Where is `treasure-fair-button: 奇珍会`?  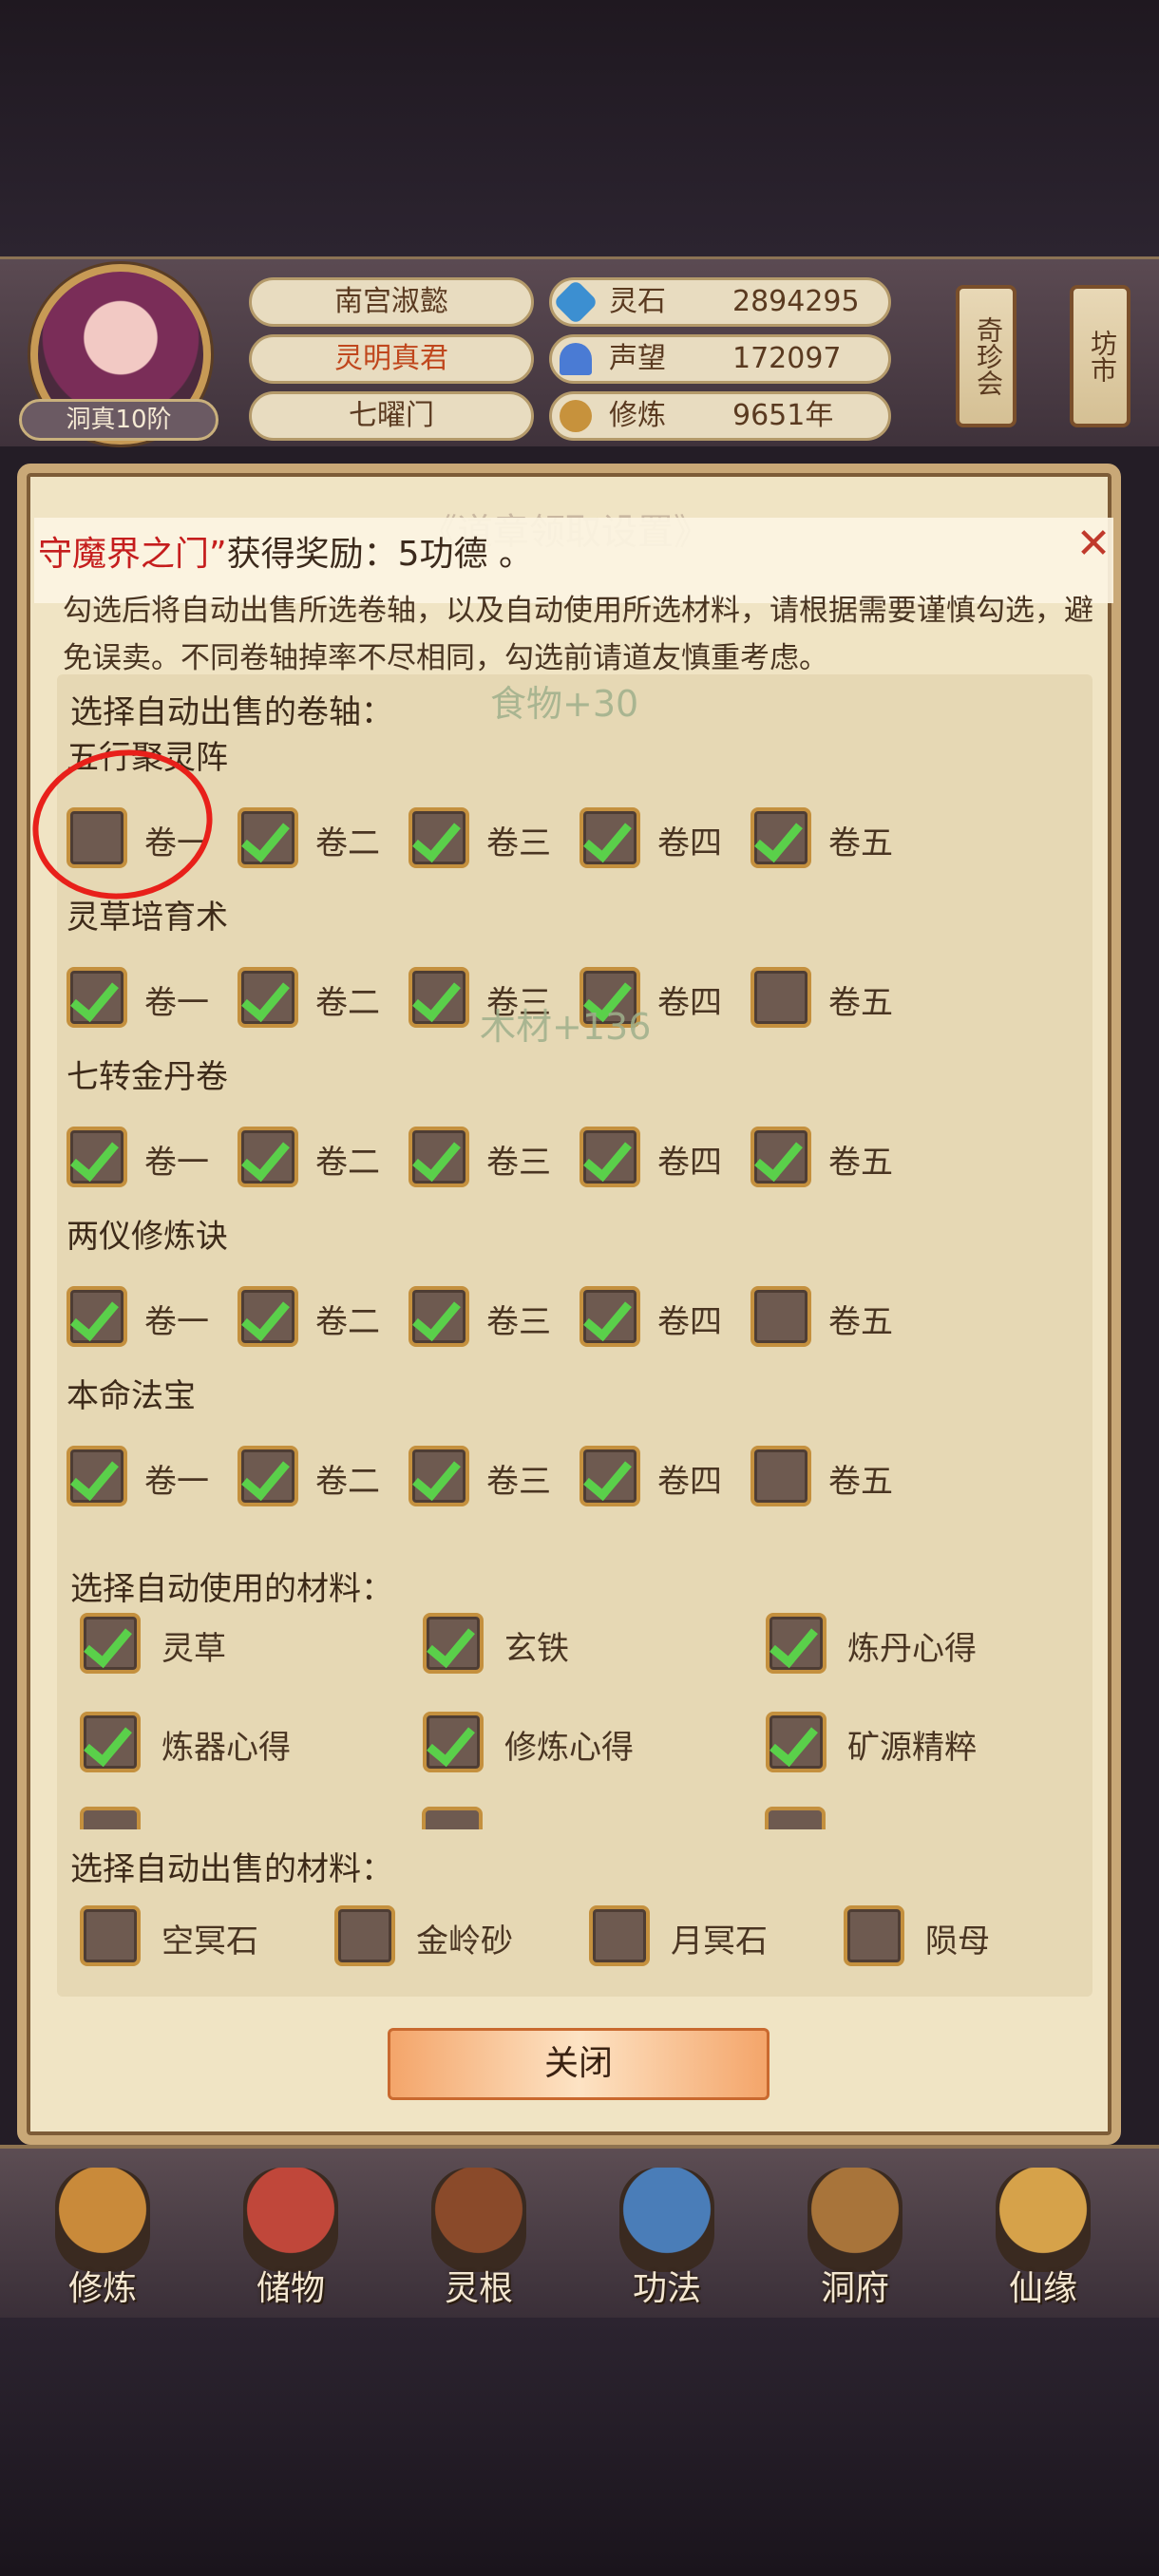
treasure-fair-button: 奇珍会 is located at coordinates (986, 356).